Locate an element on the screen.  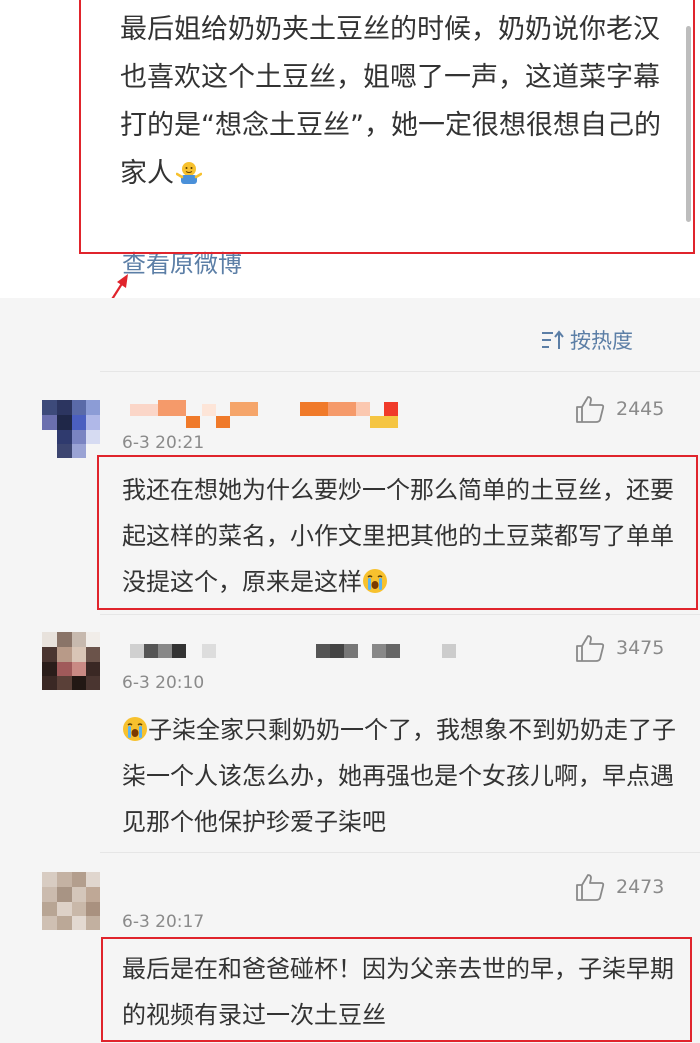
like-count: 2473 is located at coordinates (640, 887).